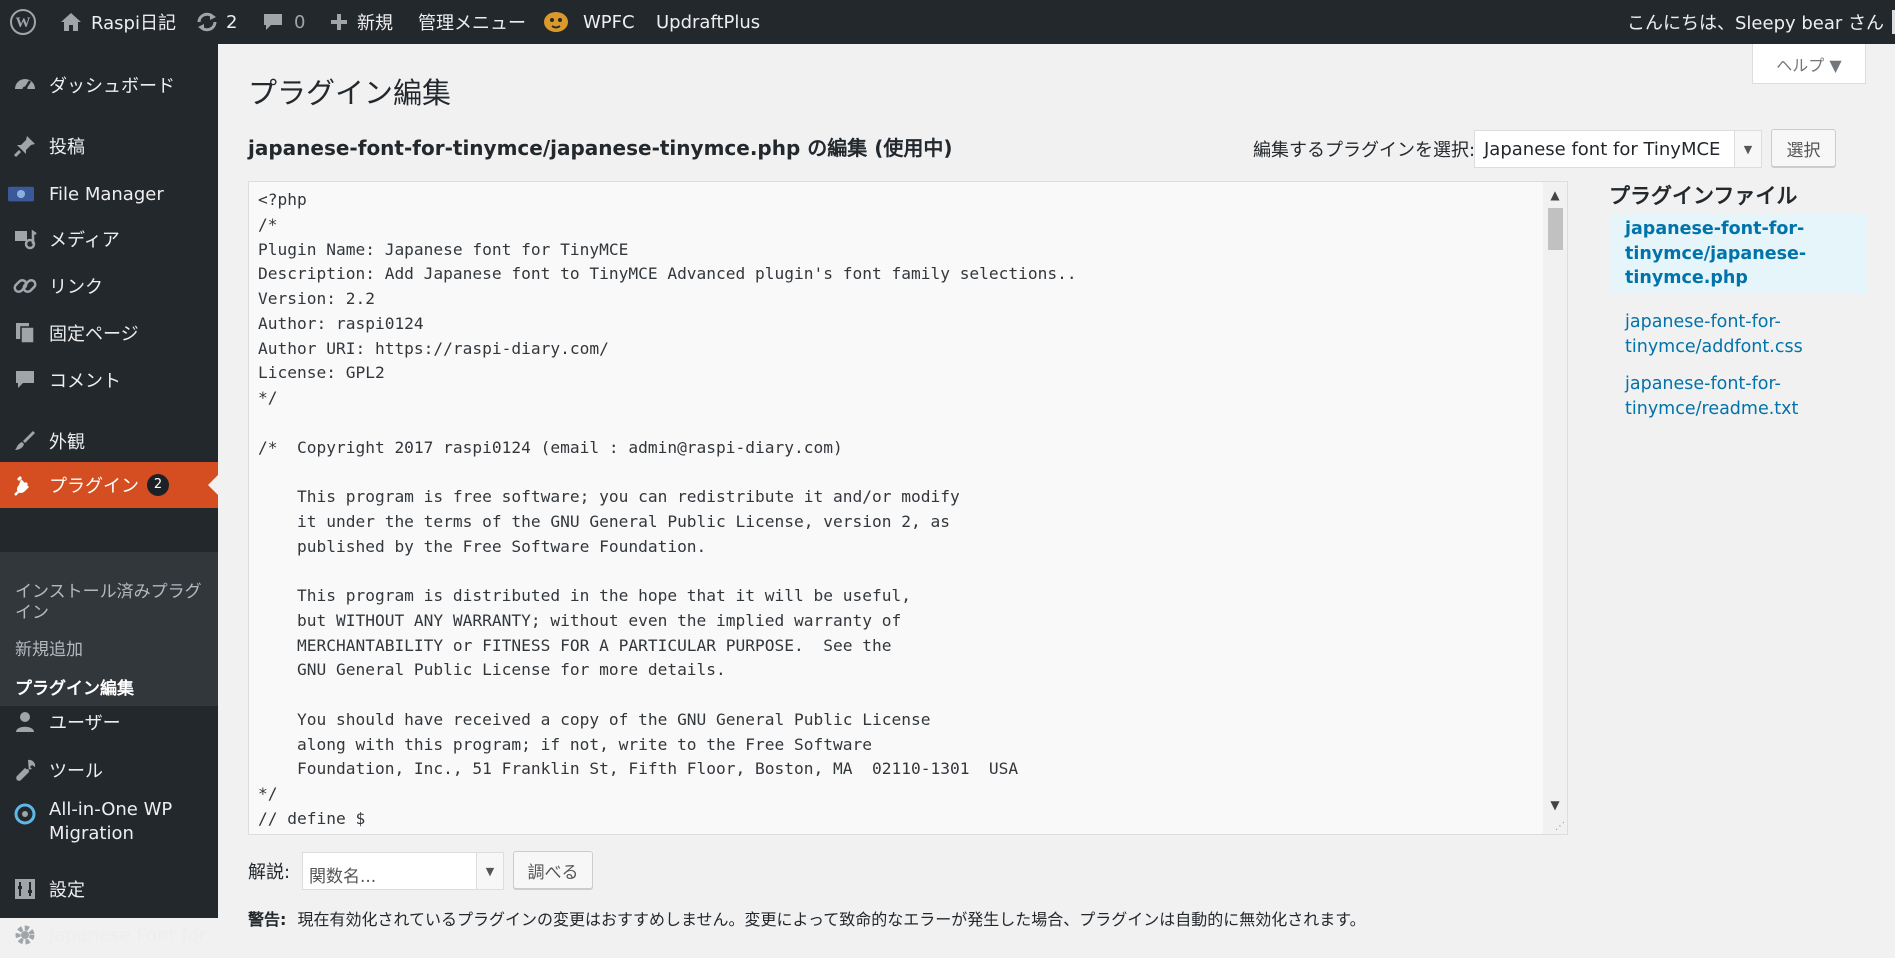 This screenshot has width=1895, height=958. Describe the element at coordinates (947, 22) in the screenshot. I see `admin-bar: W Raspi日記 2 0 新規 管理メニュー WPFC UpdraftPlus` at that location.